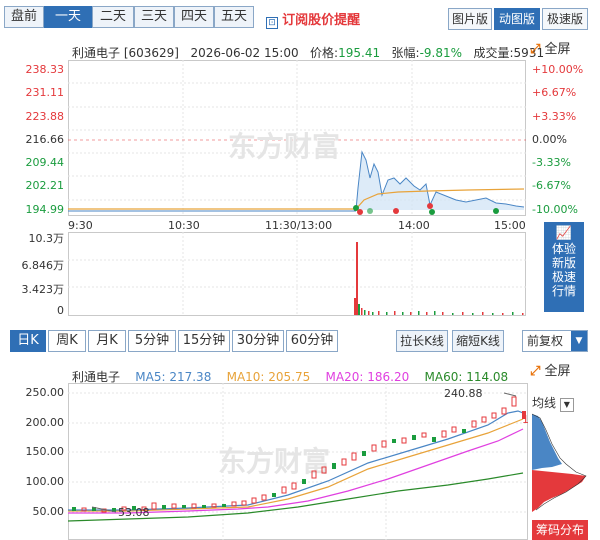  What do you see at coordinates (67, 341) in the screenshot?
I see `tab-weekly-k: 周K` at bounding box center [67, 341].